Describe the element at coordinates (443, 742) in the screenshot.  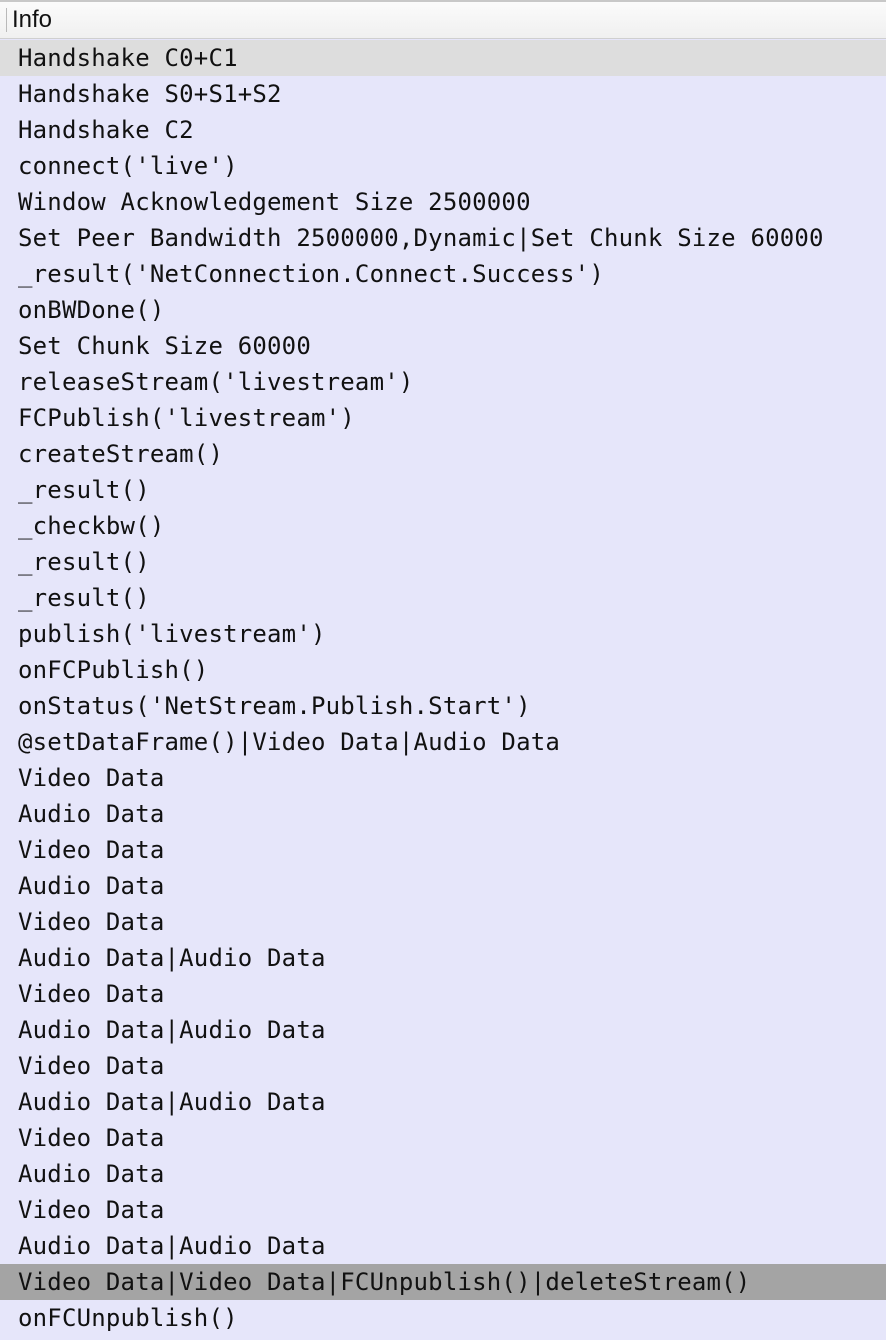
I see `packet-row: @setDataFrame()|Video Data|Audio Data` at that location.